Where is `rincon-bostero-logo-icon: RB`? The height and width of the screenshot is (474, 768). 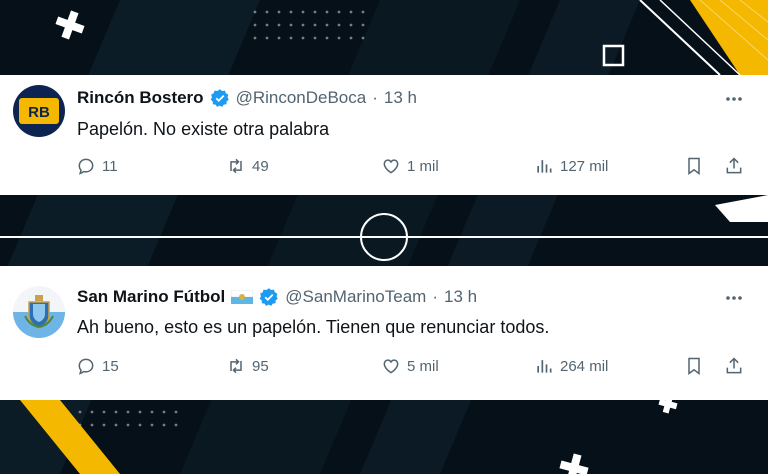
rincon-bostero-logo-icon: RB is located at coordinates (39, 111).